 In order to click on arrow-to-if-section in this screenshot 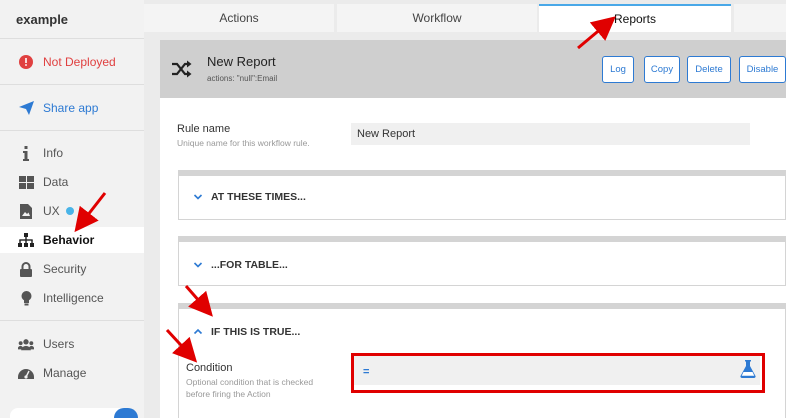, I will do `click(198, 301)`.